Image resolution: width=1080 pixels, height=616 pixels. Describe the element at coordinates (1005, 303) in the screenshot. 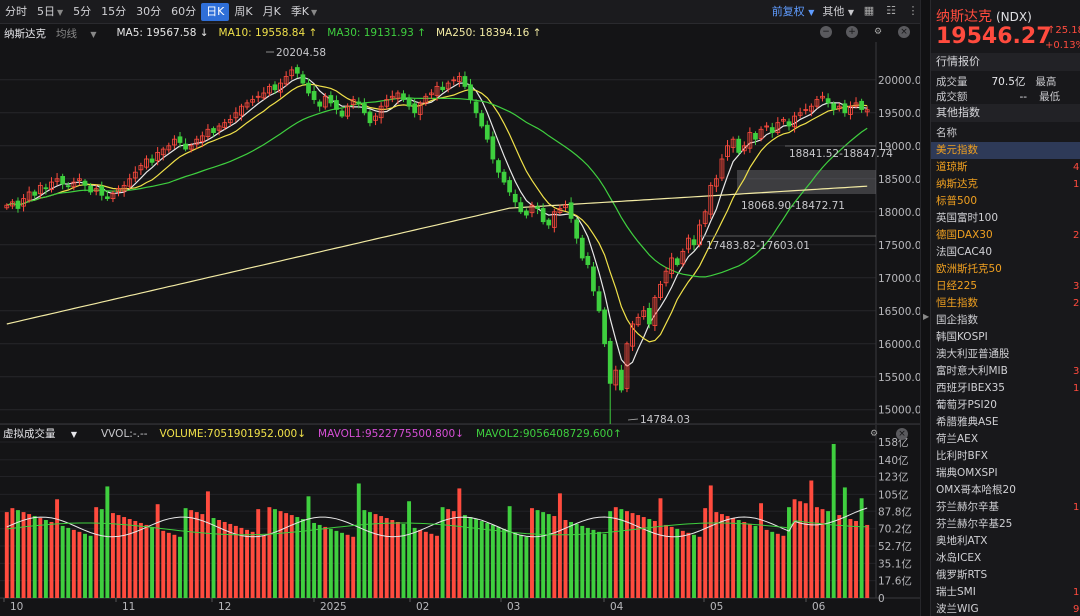

I see `index-item: 恒生指数 2` at that location.